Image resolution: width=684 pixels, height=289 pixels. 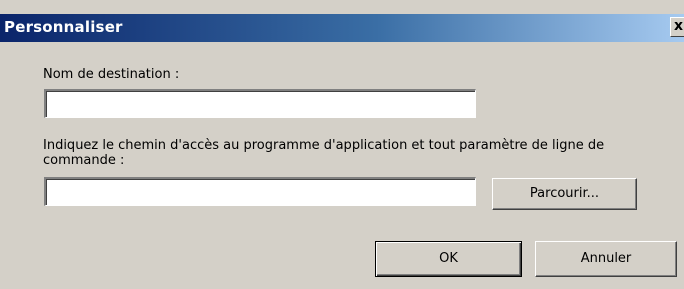 I want to click on cancel-button: Annuler, so click(x=606, y=259).